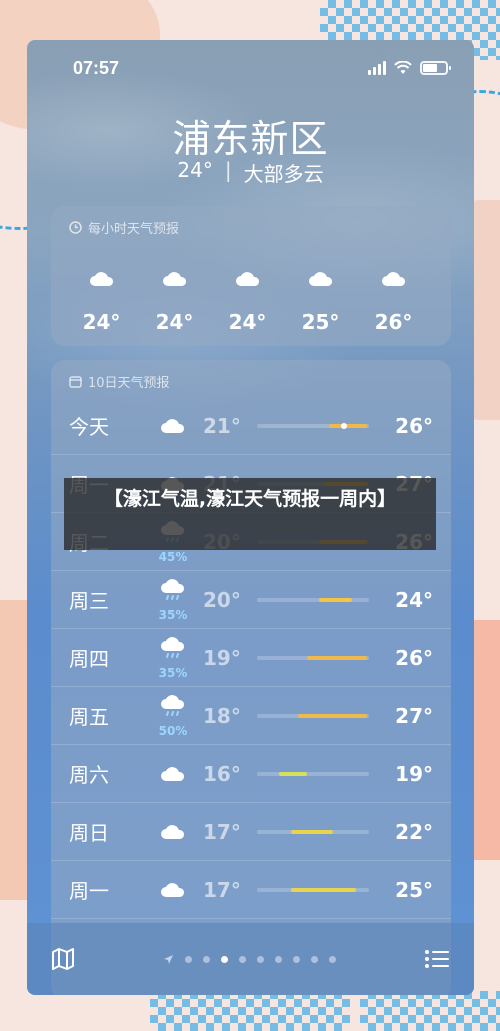 The height and width of the screenshot is (1031, 500). Describe the element at coordinates (414, 715) in the screenshot. I see `high-temp: 27°` at that location.